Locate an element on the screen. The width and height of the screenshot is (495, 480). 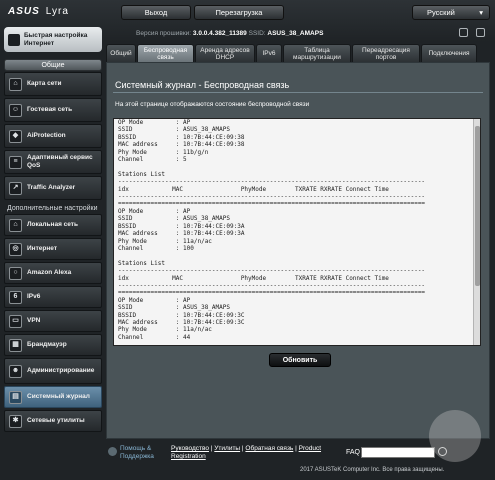
tab-label: Беспроводная связь is located at coordinates (165, 53).